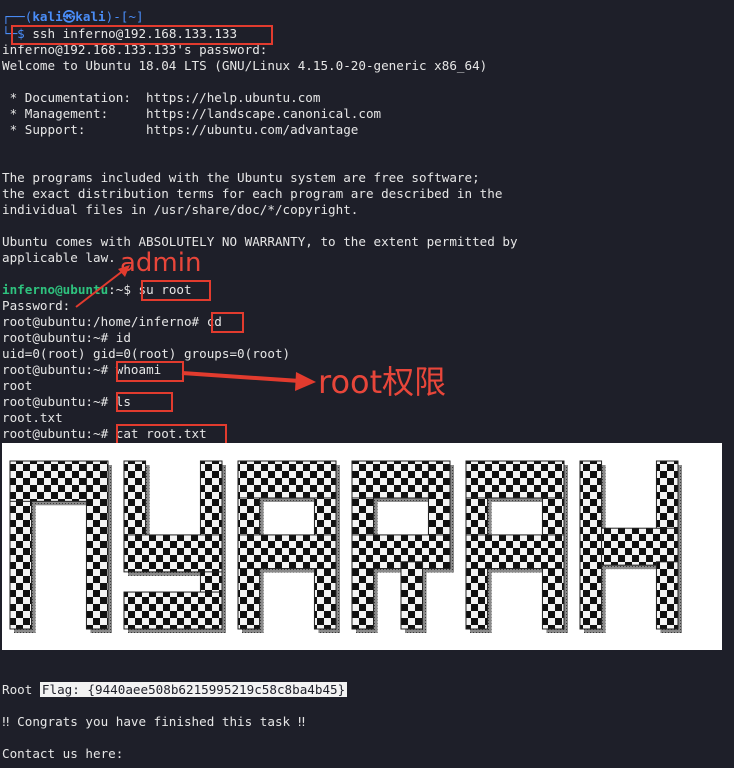  What do you see at coordinates (102, 286) in the screenshot?
I see `admin-arrow-icon` at bounding box center [102, 286].